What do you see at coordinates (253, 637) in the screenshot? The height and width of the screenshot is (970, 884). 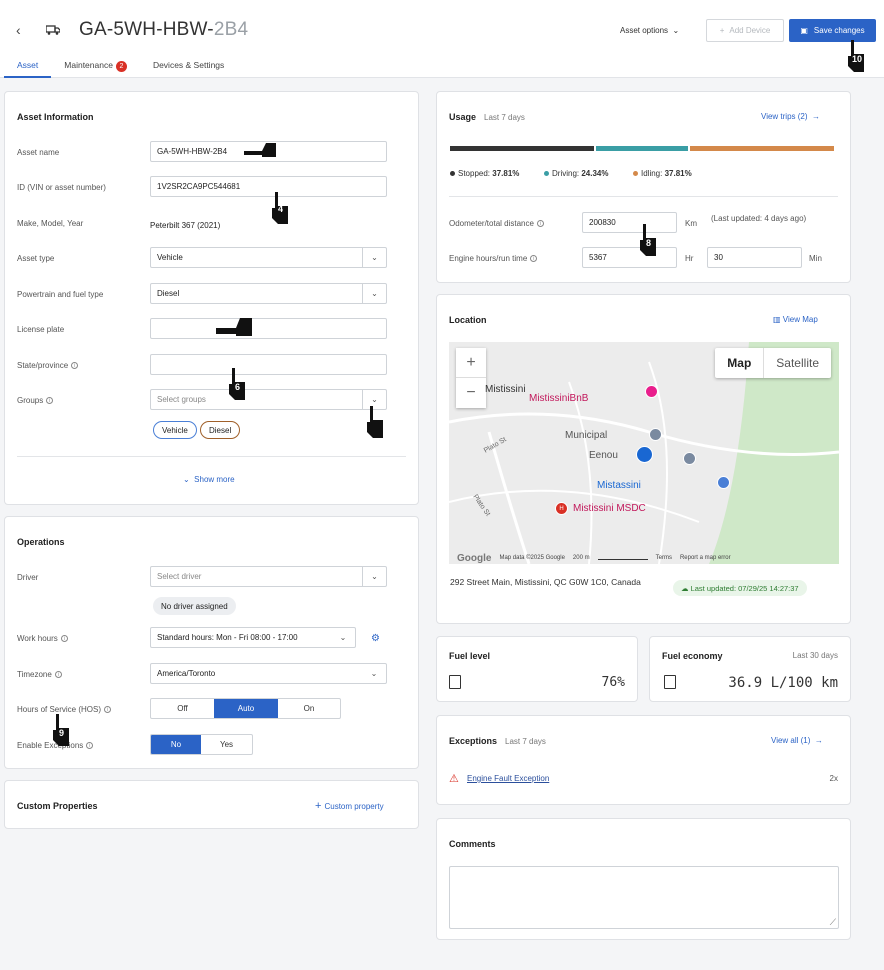 I see `work-hours-select: Standard hours: Mon - Fri 08:00 - 17:00 ⌄` at bounding box center [253, 637].